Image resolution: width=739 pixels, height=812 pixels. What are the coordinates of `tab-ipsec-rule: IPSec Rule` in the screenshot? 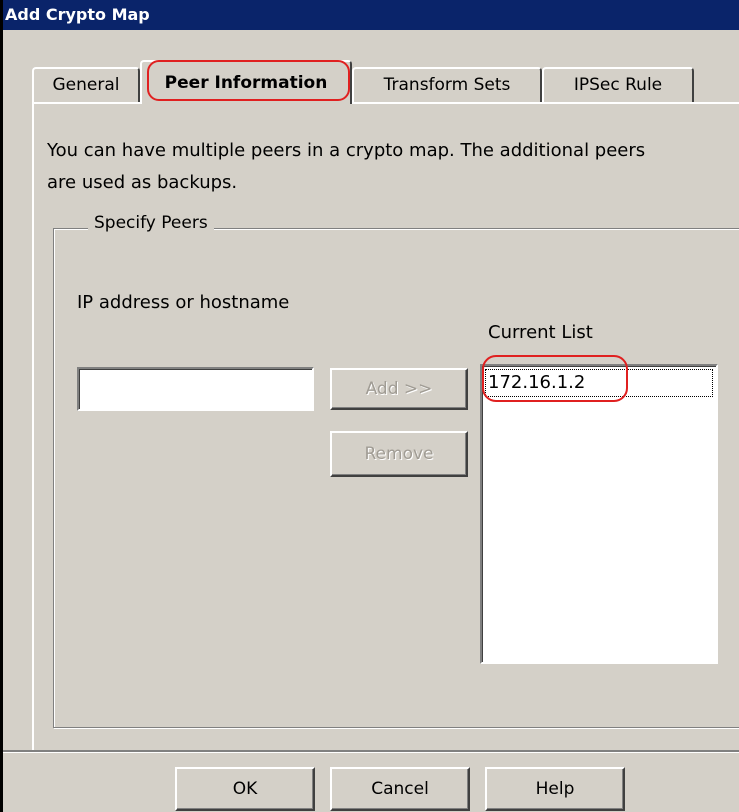 It's located at (618, 85).